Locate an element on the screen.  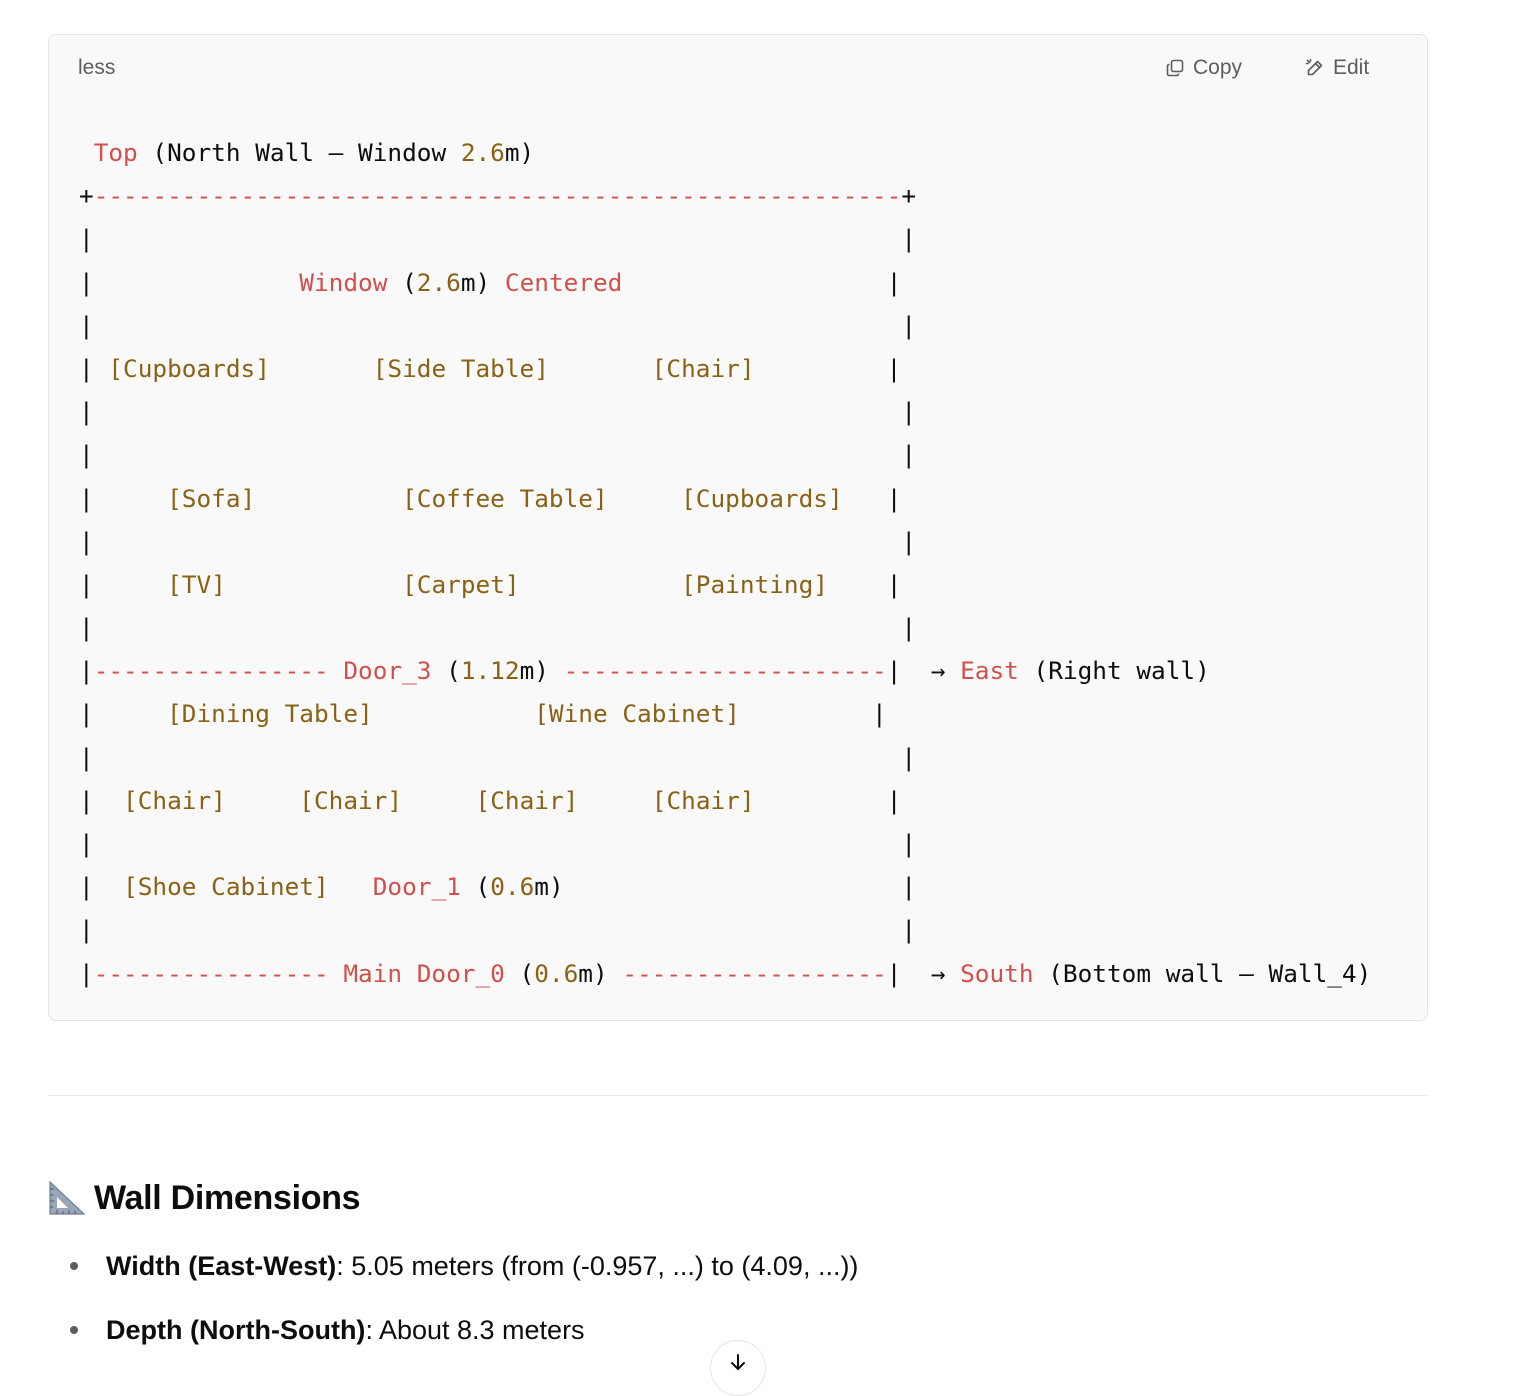
code-bracket-item: [Painting] is located at coordinates (754, 584).